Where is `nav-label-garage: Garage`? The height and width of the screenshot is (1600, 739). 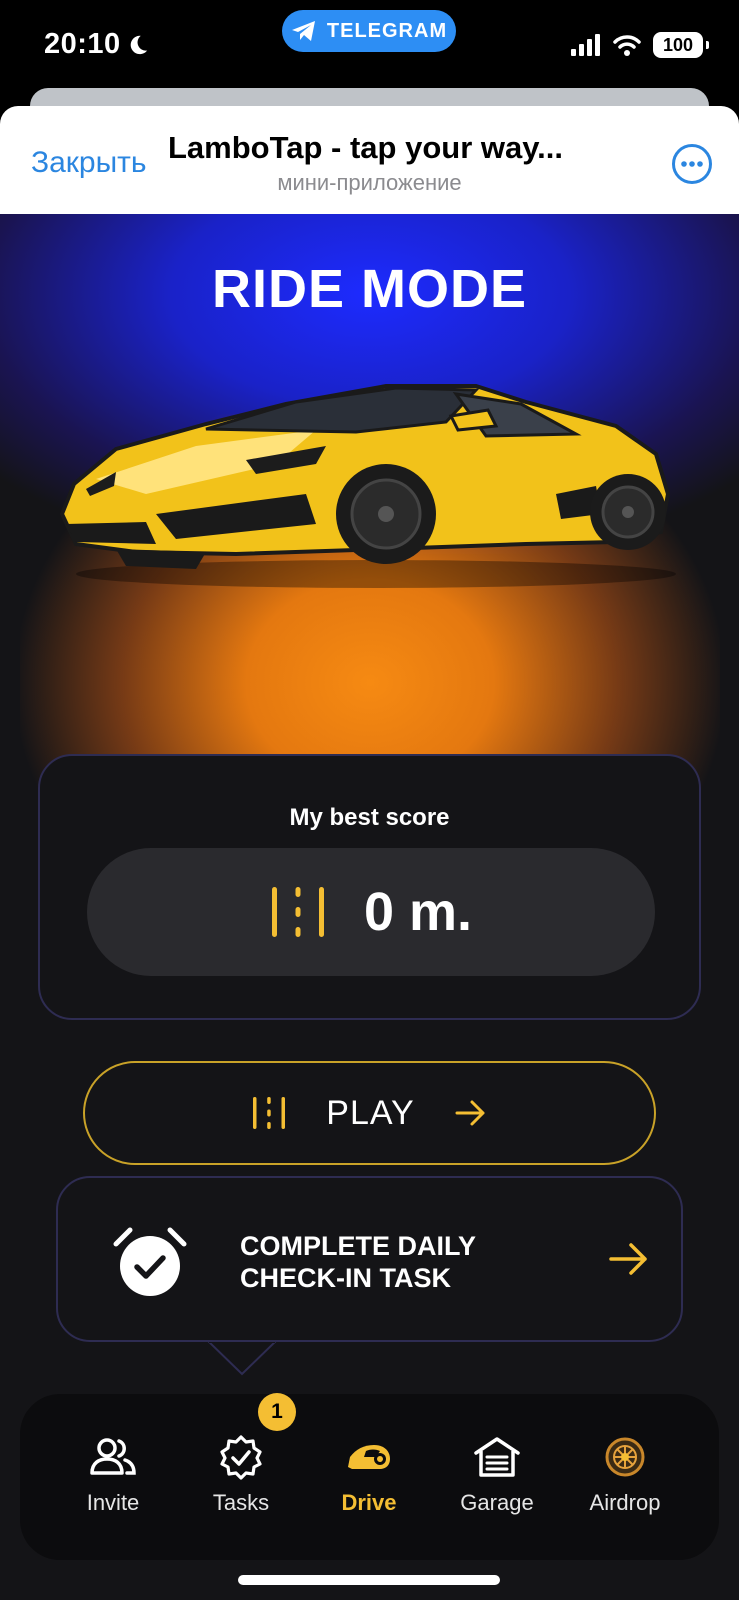
nav-label-garage: Garage is located at coordinates (497, 1502).